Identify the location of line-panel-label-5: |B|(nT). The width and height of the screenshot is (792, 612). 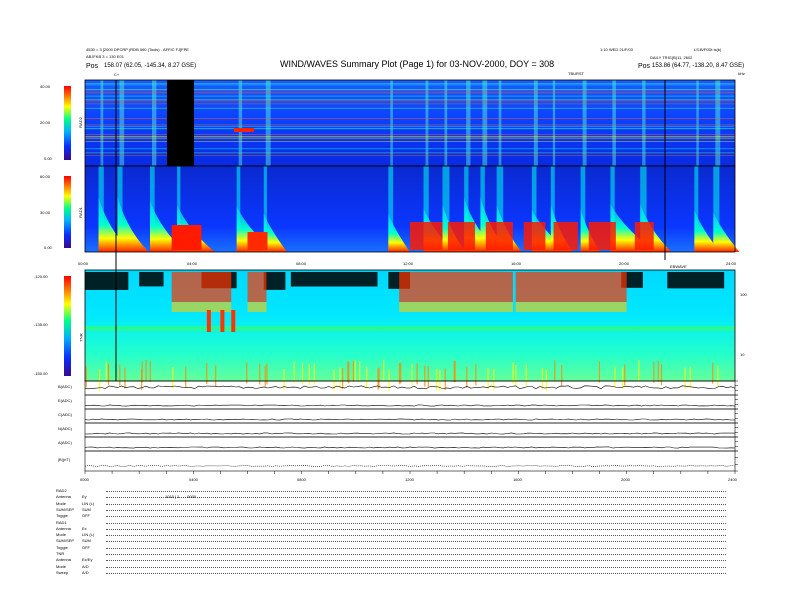
(64, 459).